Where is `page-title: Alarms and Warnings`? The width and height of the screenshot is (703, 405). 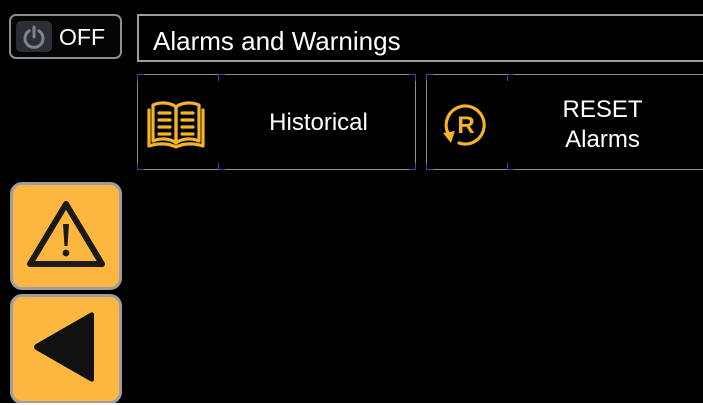 page-title: Alarms and Warnings is located at coordinates (277, 41).